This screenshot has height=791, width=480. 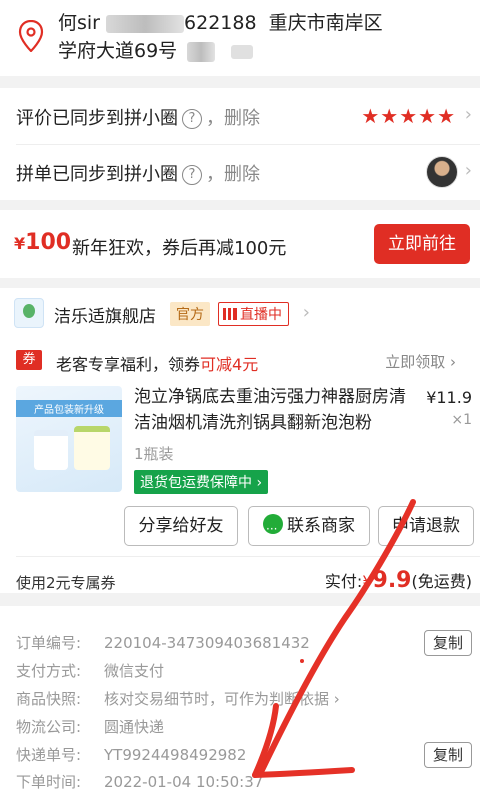 What do you see at coordinates (178, 698) in the screenshot?
I see `product-snapshot-row: 商品快照: 核对交易细节时，可作为判断依据 ›` at bounding box center [178, 698].